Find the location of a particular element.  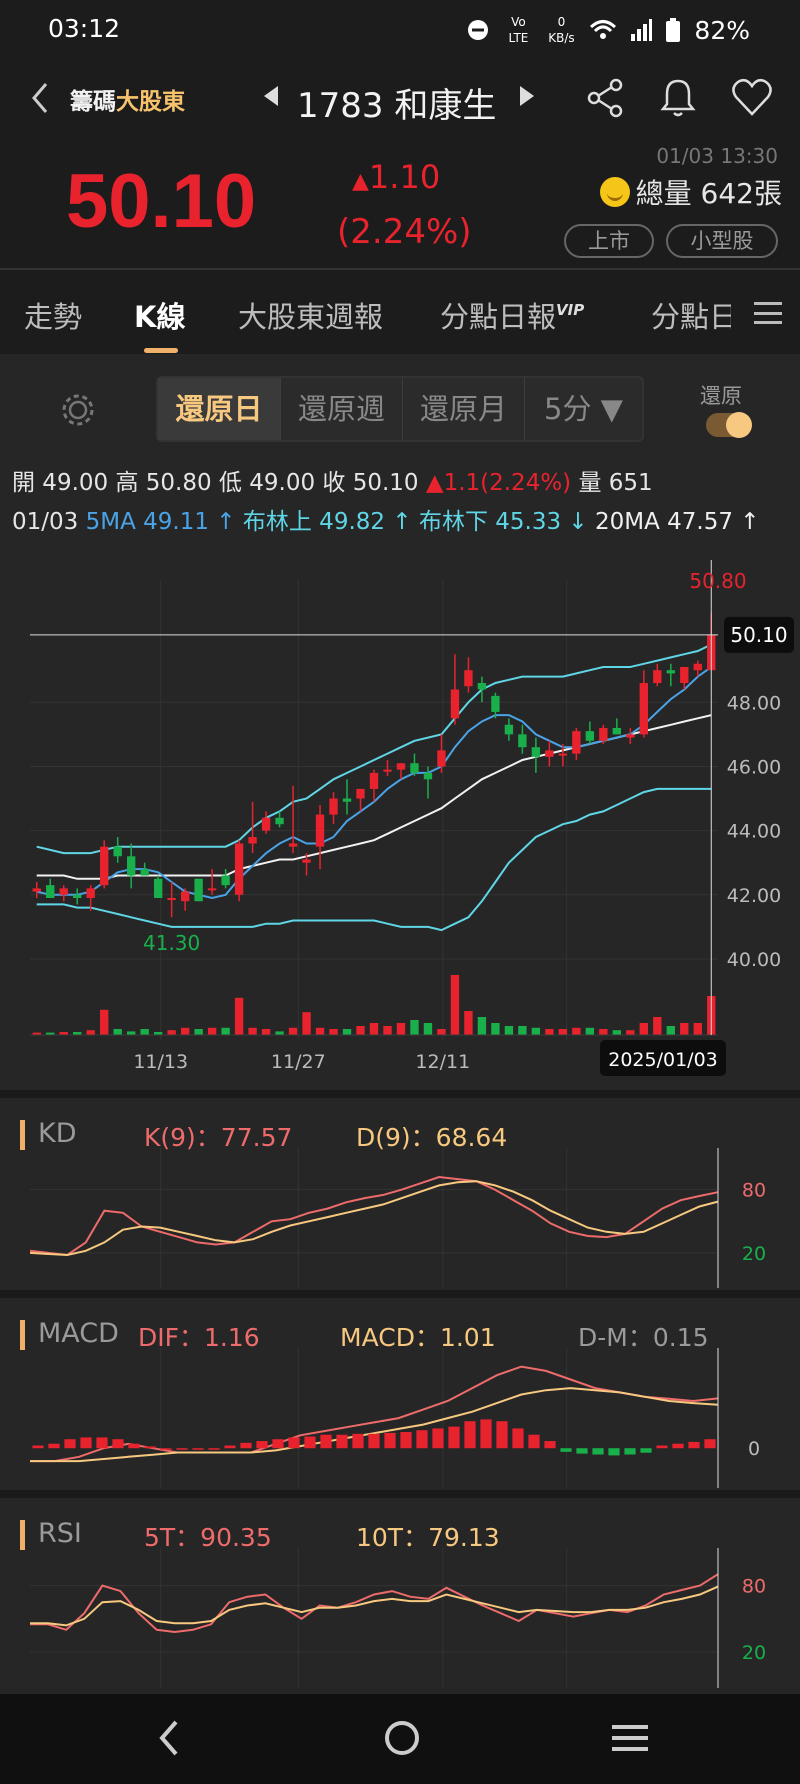

tab-bar: 走勢 K線 大股東週報 分點日報VIP 分點日 is located at coordinates (400, 312).